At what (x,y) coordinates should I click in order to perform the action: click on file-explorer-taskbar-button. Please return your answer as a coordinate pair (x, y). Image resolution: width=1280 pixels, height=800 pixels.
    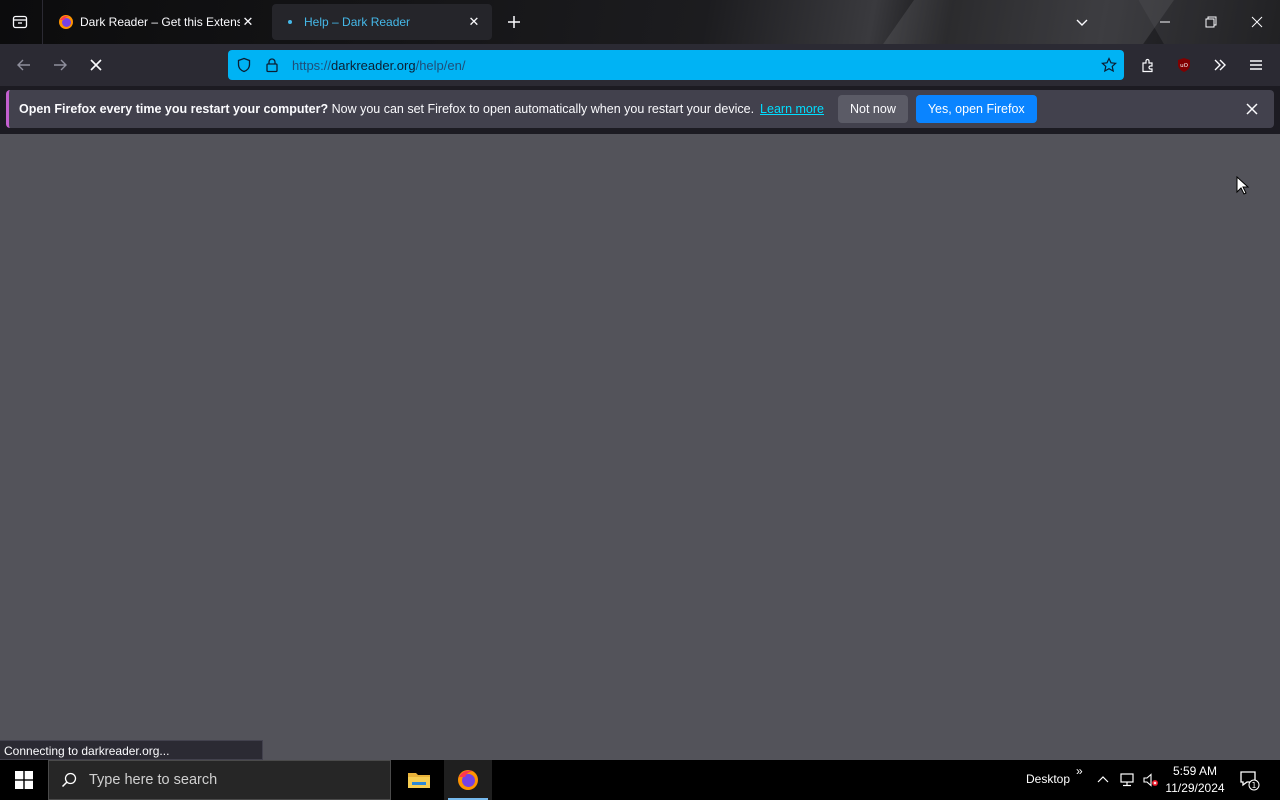
    Looking at the image, I should click on (419, 780).